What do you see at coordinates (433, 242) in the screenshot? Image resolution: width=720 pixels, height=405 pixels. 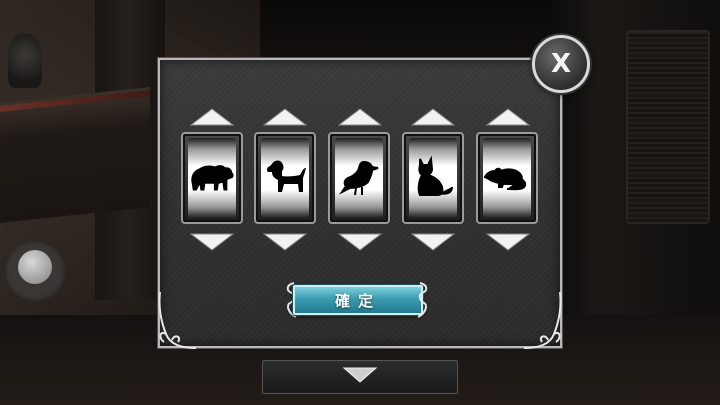 I see `reel-4-down-button` at bounding box center [433, 242].